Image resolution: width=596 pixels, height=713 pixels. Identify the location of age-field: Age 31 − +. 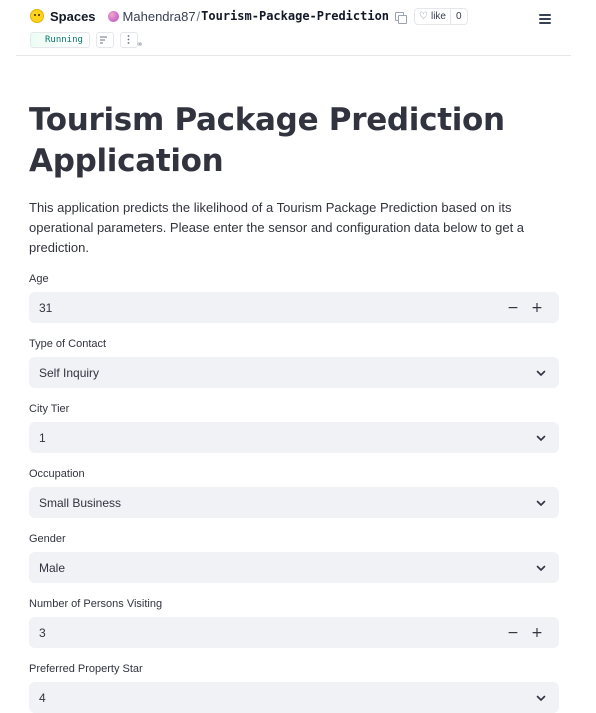
(294, 297).